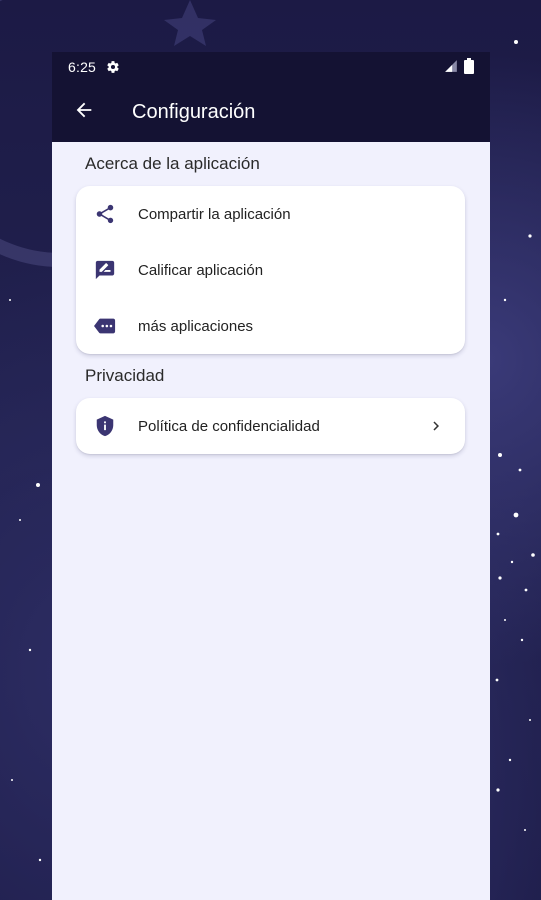 The image size is (541, 900). What do you see at coordinates (229, 426) in the screenshot?
I see `privacy-policy-label: Política de confidencialidad` at bounding box center [229, 426].